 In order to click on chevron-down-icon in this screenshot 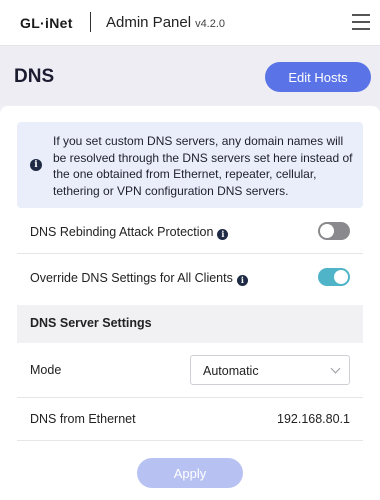, I will do `click(335, 368)`.